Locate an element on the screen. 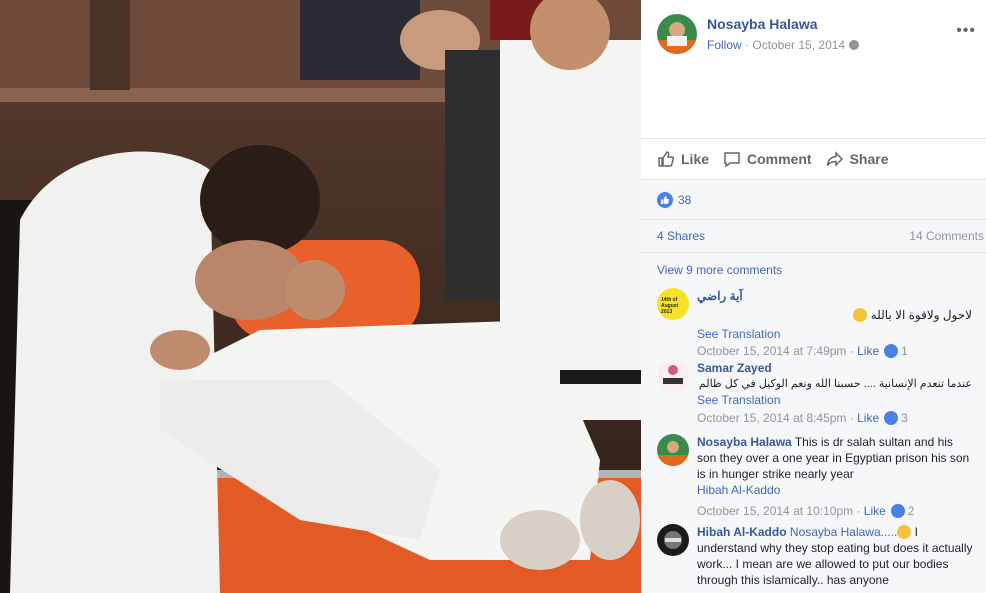 The image size is (986, 593). comment-header: آية راضي is located at coordinates (835, 296).